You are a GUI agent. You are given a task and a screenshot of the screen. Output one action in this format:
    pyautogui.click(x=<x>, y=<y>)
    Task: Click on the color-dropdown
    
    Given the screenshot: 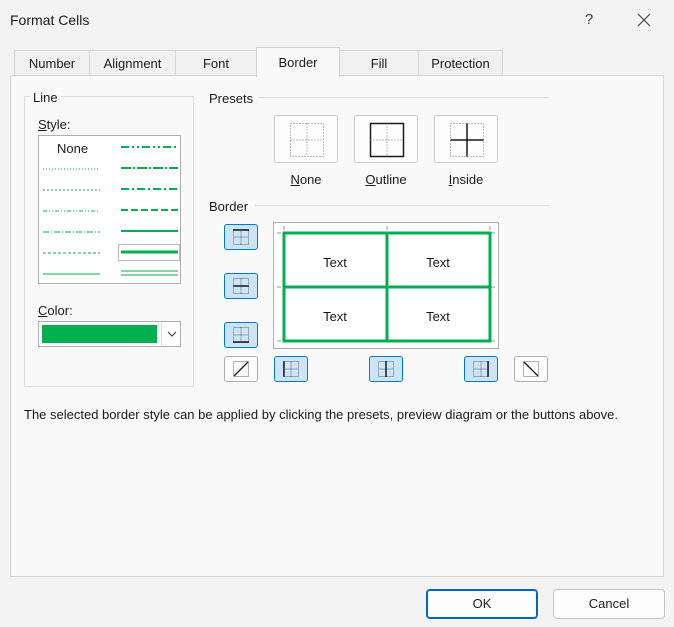 What is the action you would take?
    pyautogui.click(x=109, y=334)
    